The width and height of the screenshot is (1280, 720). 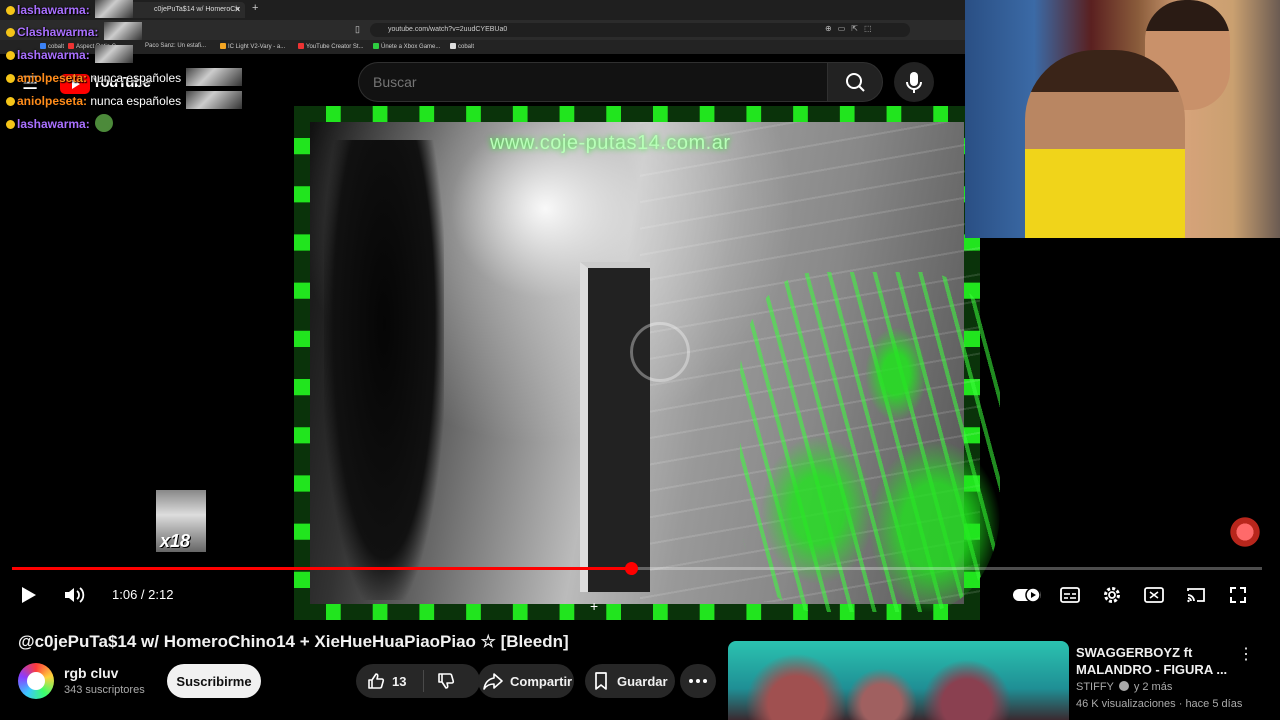 I want to click on subscribe-button: Suscribirme, so click(x=214, y=681).